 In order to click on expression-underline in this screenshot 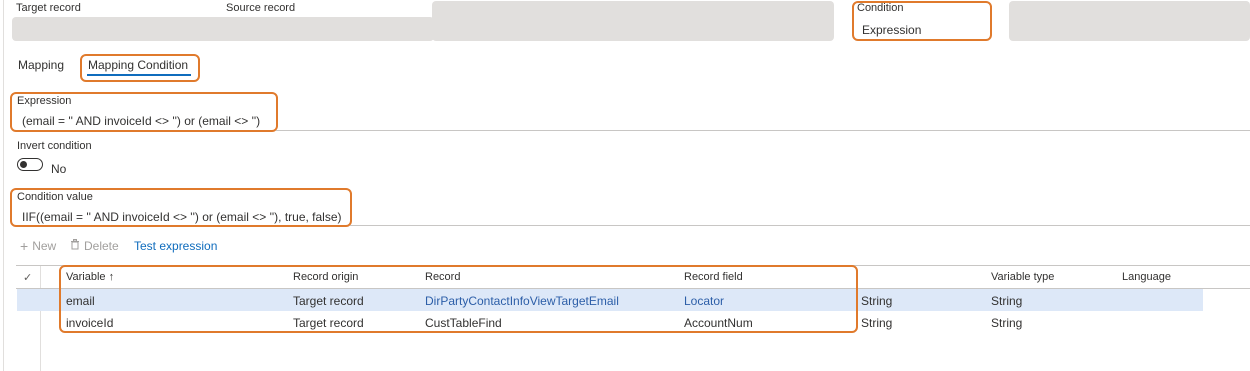, I will do `click(763, 130)`.